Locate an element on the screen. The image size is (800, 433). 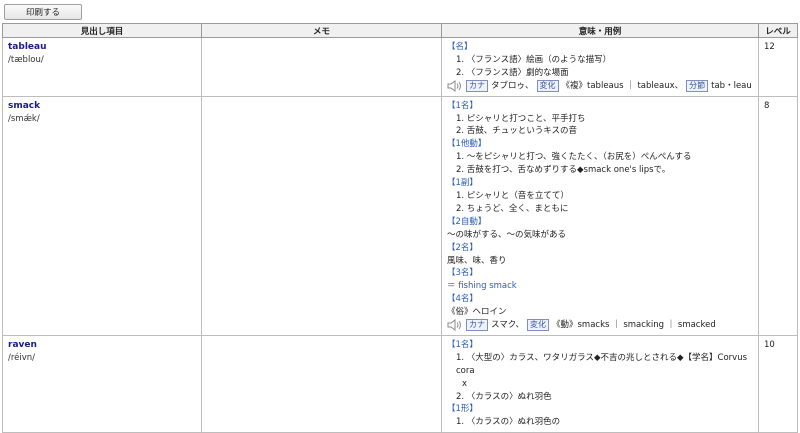
meaning-line: 1. ピシャリと打つこと、平手打ち is located at coordinates (521, 118).